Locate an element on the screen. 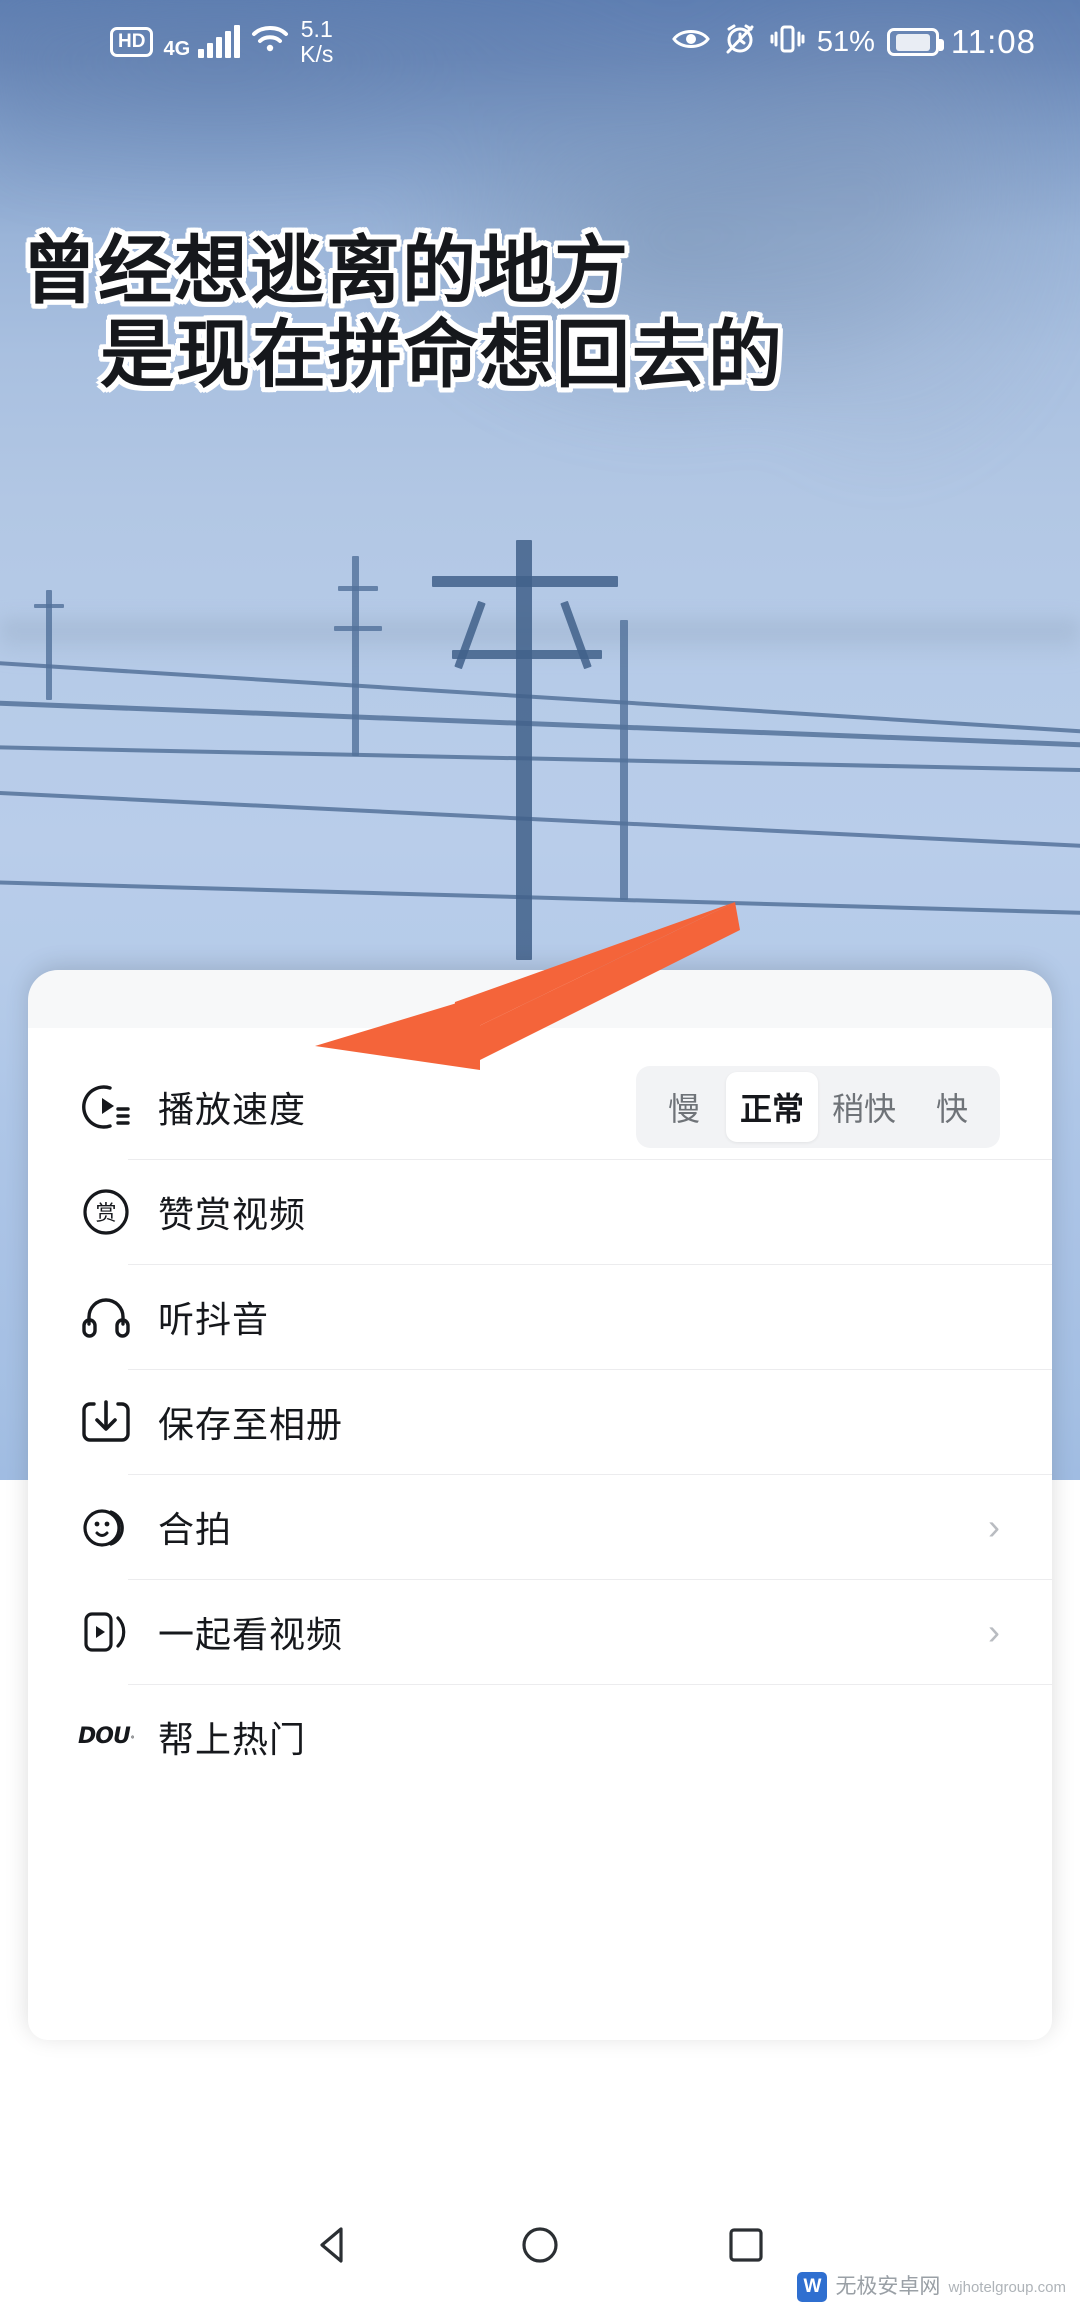 The image size is (1080, 2310). watch-together-icon is located at coordinates (106, 1632).